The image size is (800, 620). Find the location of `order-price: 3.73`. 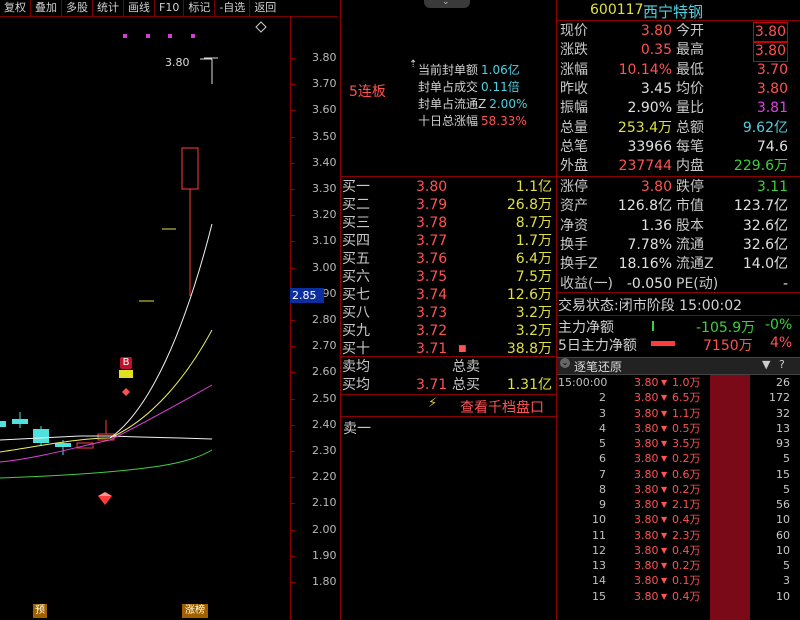

order-price: 3.73 is located at coordinates (432, 313).